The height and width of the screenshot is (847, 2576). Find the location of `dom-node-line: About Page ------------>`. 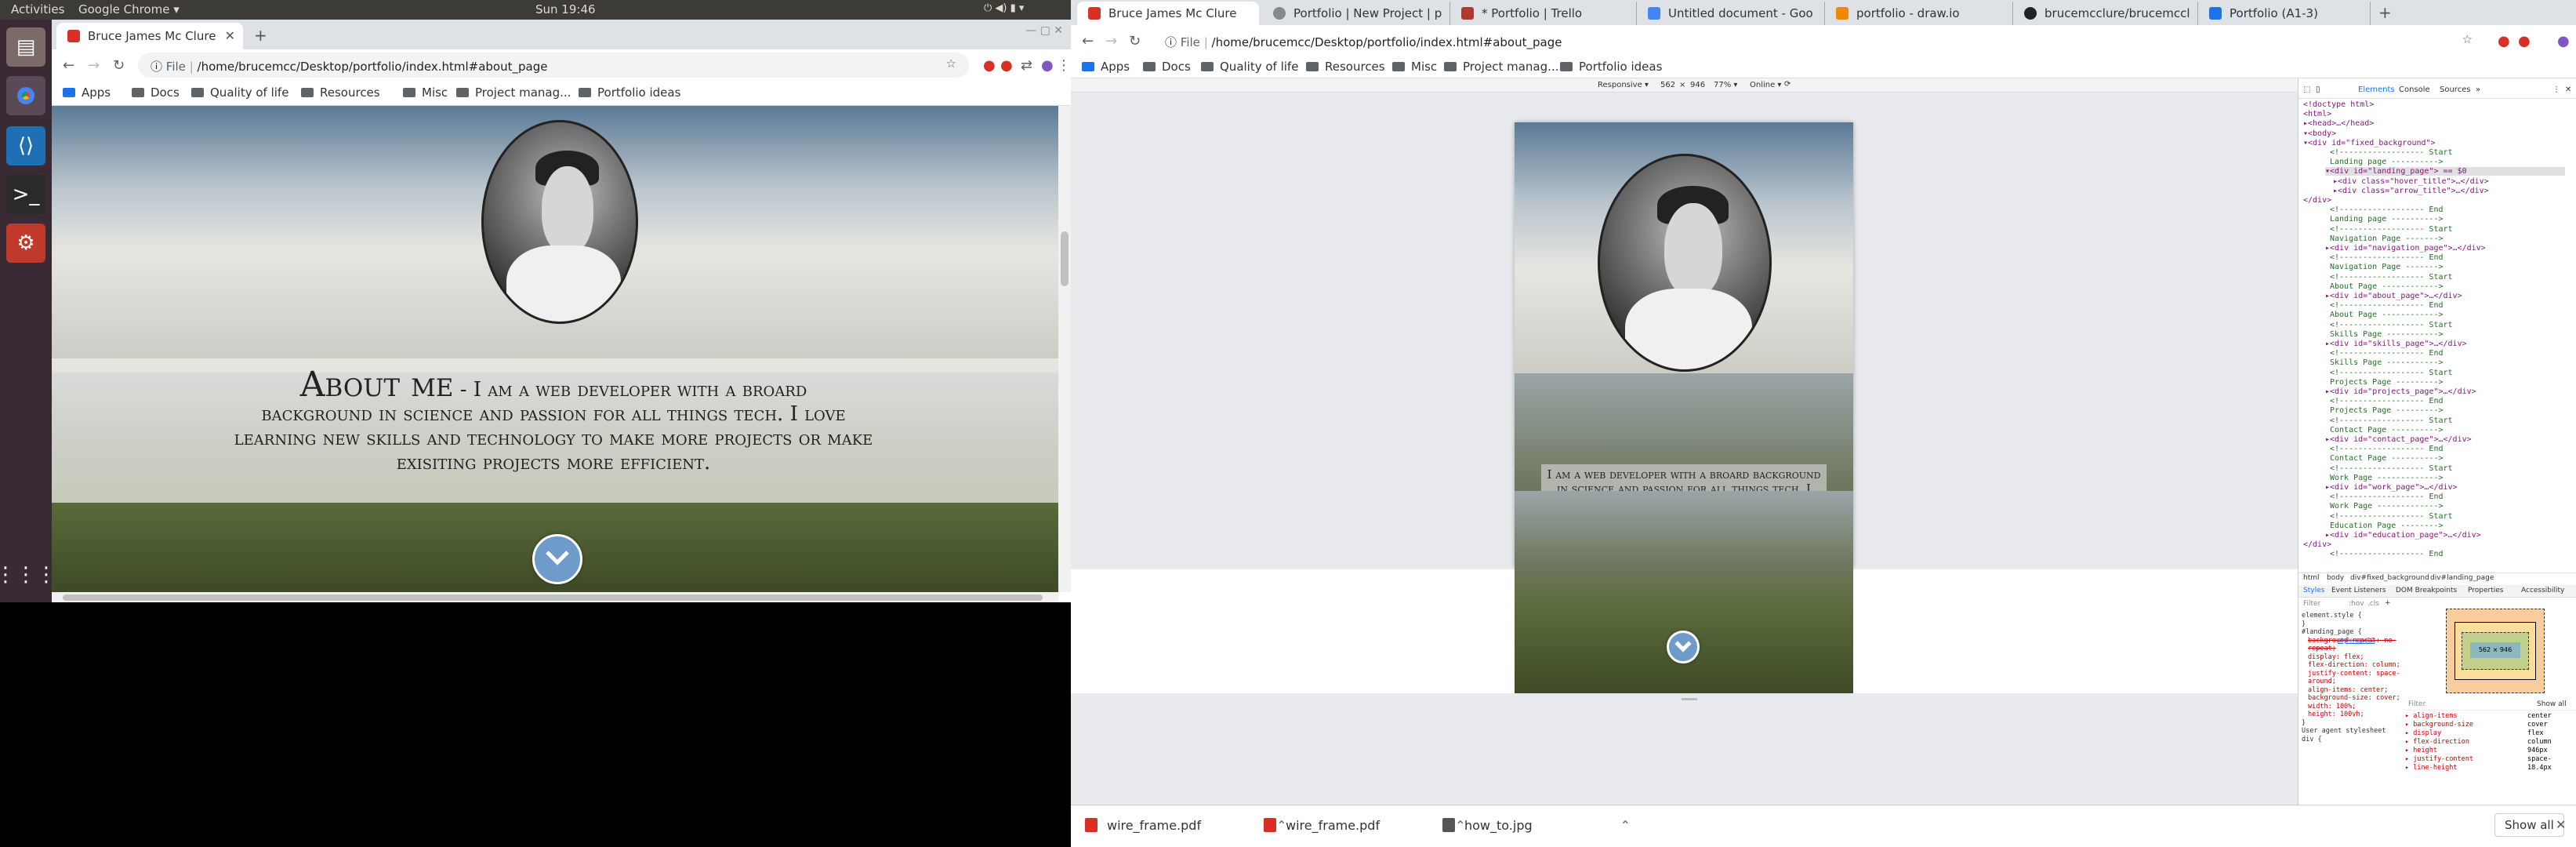

dom-node-line: About Page ------------> is located at coordinates (2387, 315).